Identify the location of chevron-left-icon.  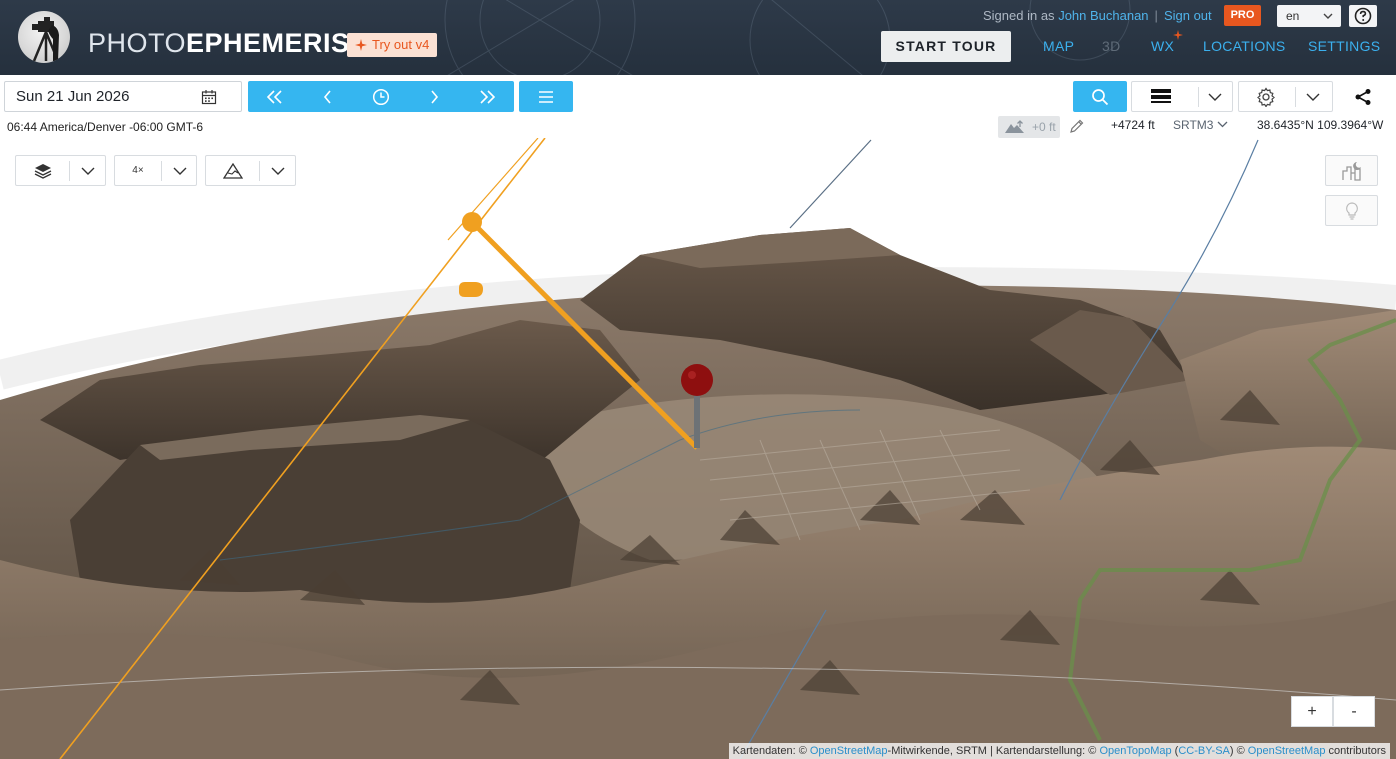
(327, 96).